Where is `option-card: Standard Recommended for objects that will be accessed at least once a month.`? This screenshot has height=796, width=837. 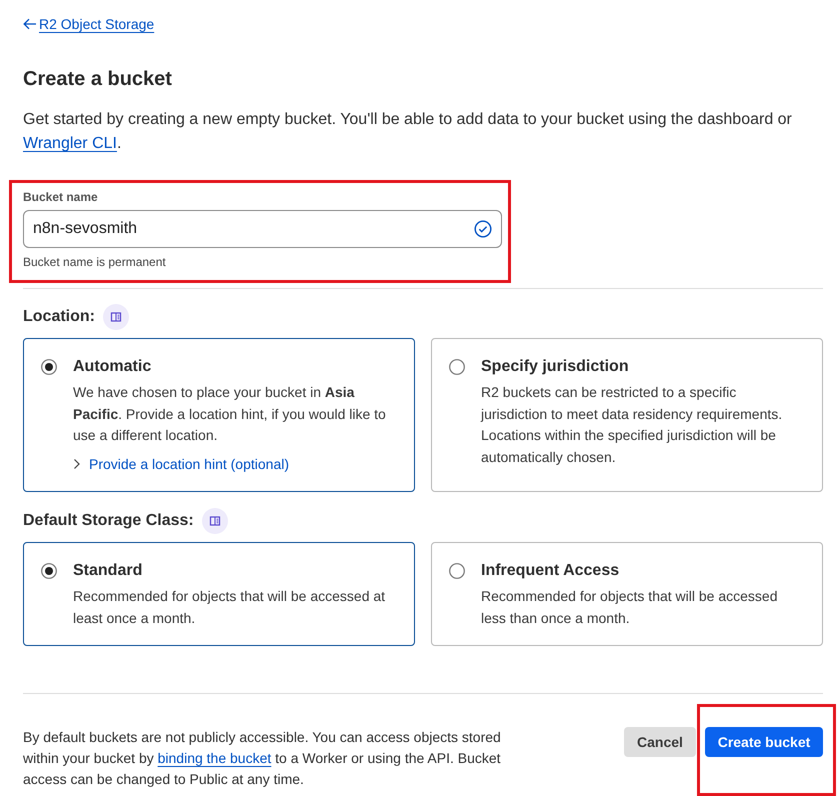
option-card: Standard Recommended for objects that will be accessed at least once a month. is located at coordinates (219, 594).